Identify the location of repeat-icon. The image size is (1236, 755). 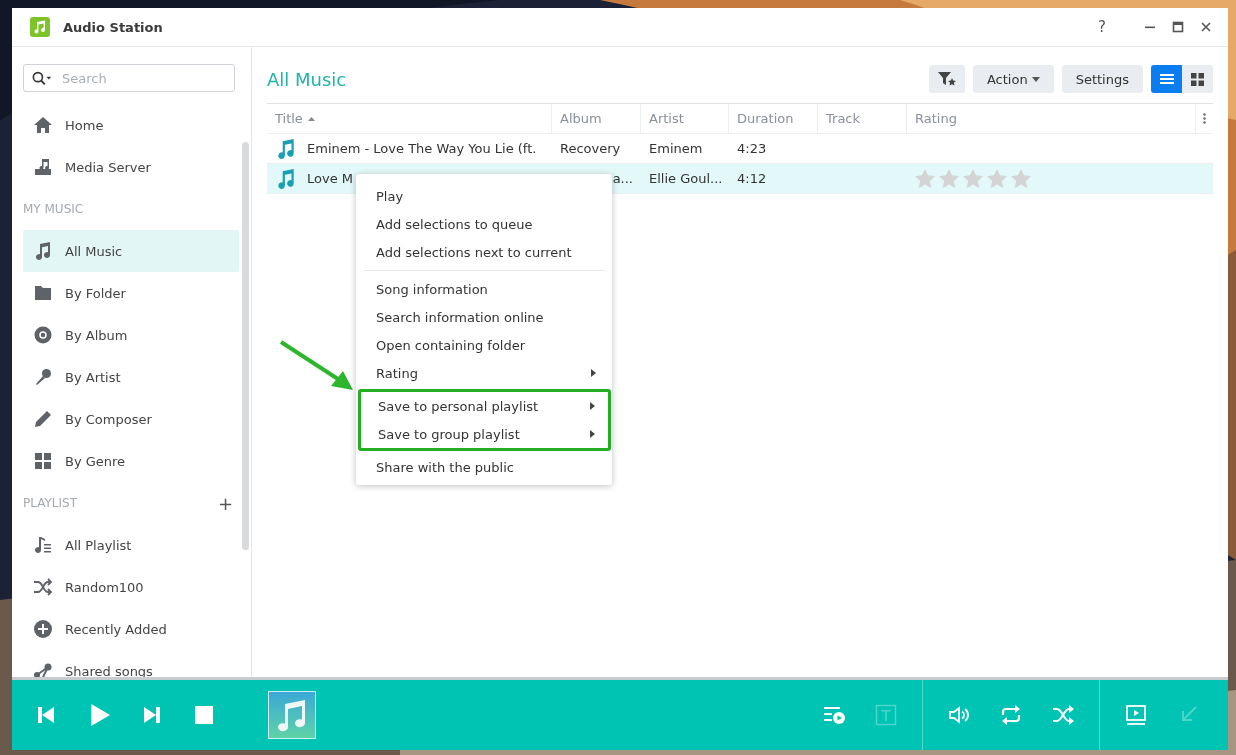
(1011, 715).